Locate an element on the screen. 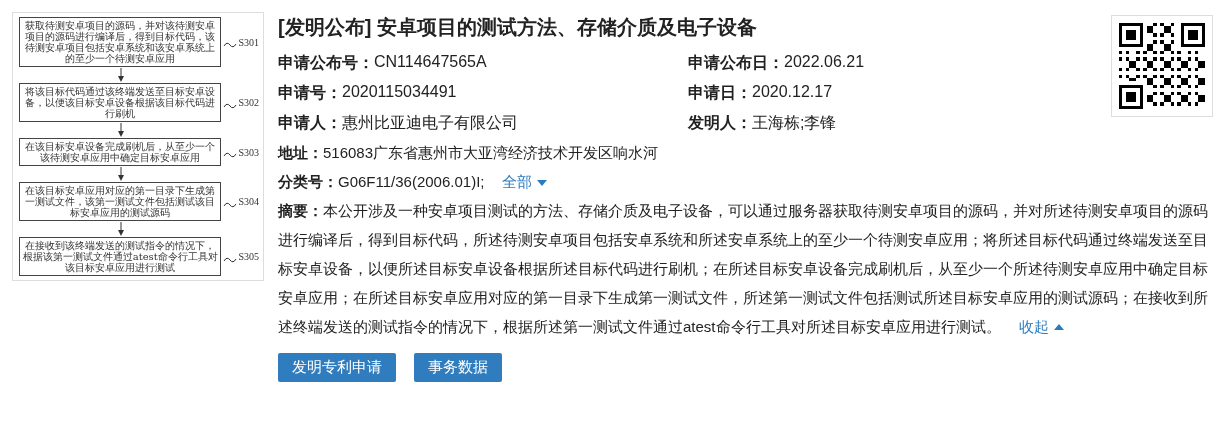  step-label: S301 is located at coordinates (248, 42).